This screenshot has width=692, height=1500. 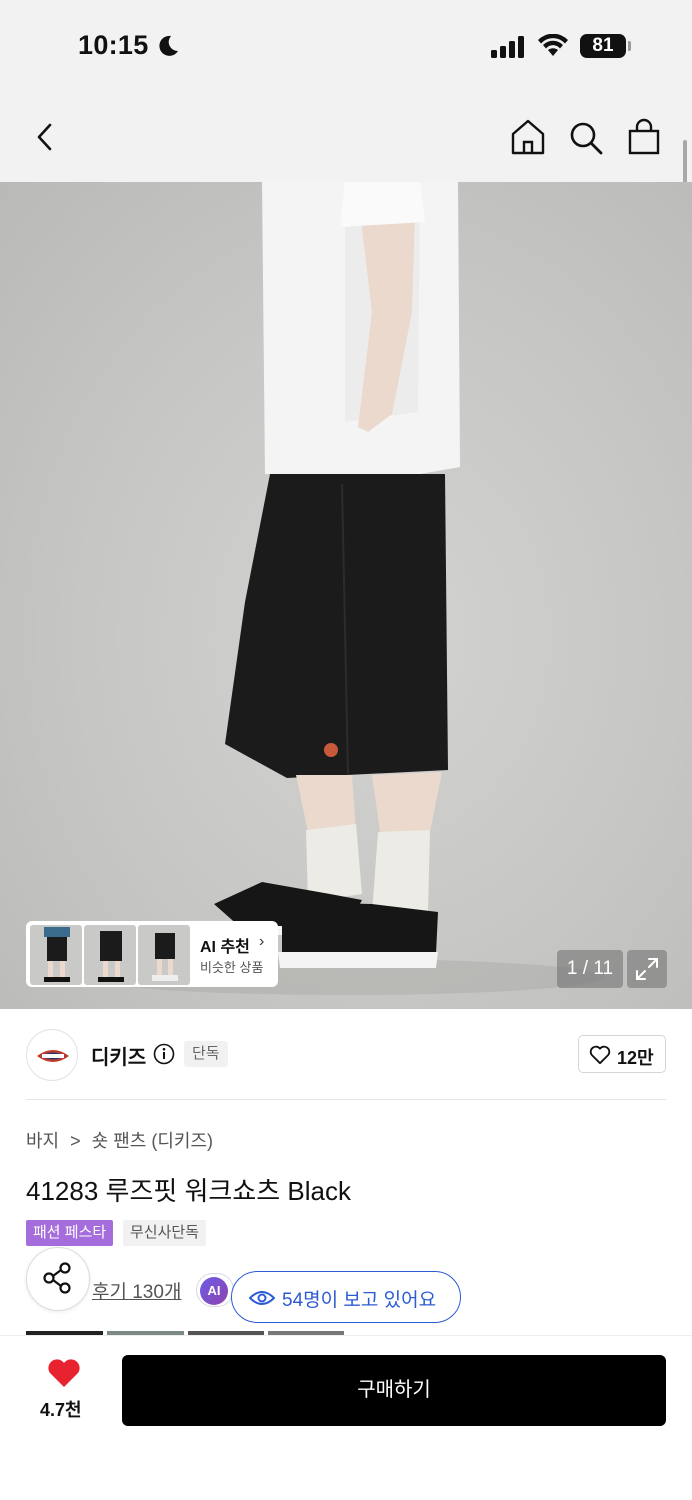 I want to click on chevron-right-icon: ›, so click(x=262, y=941).